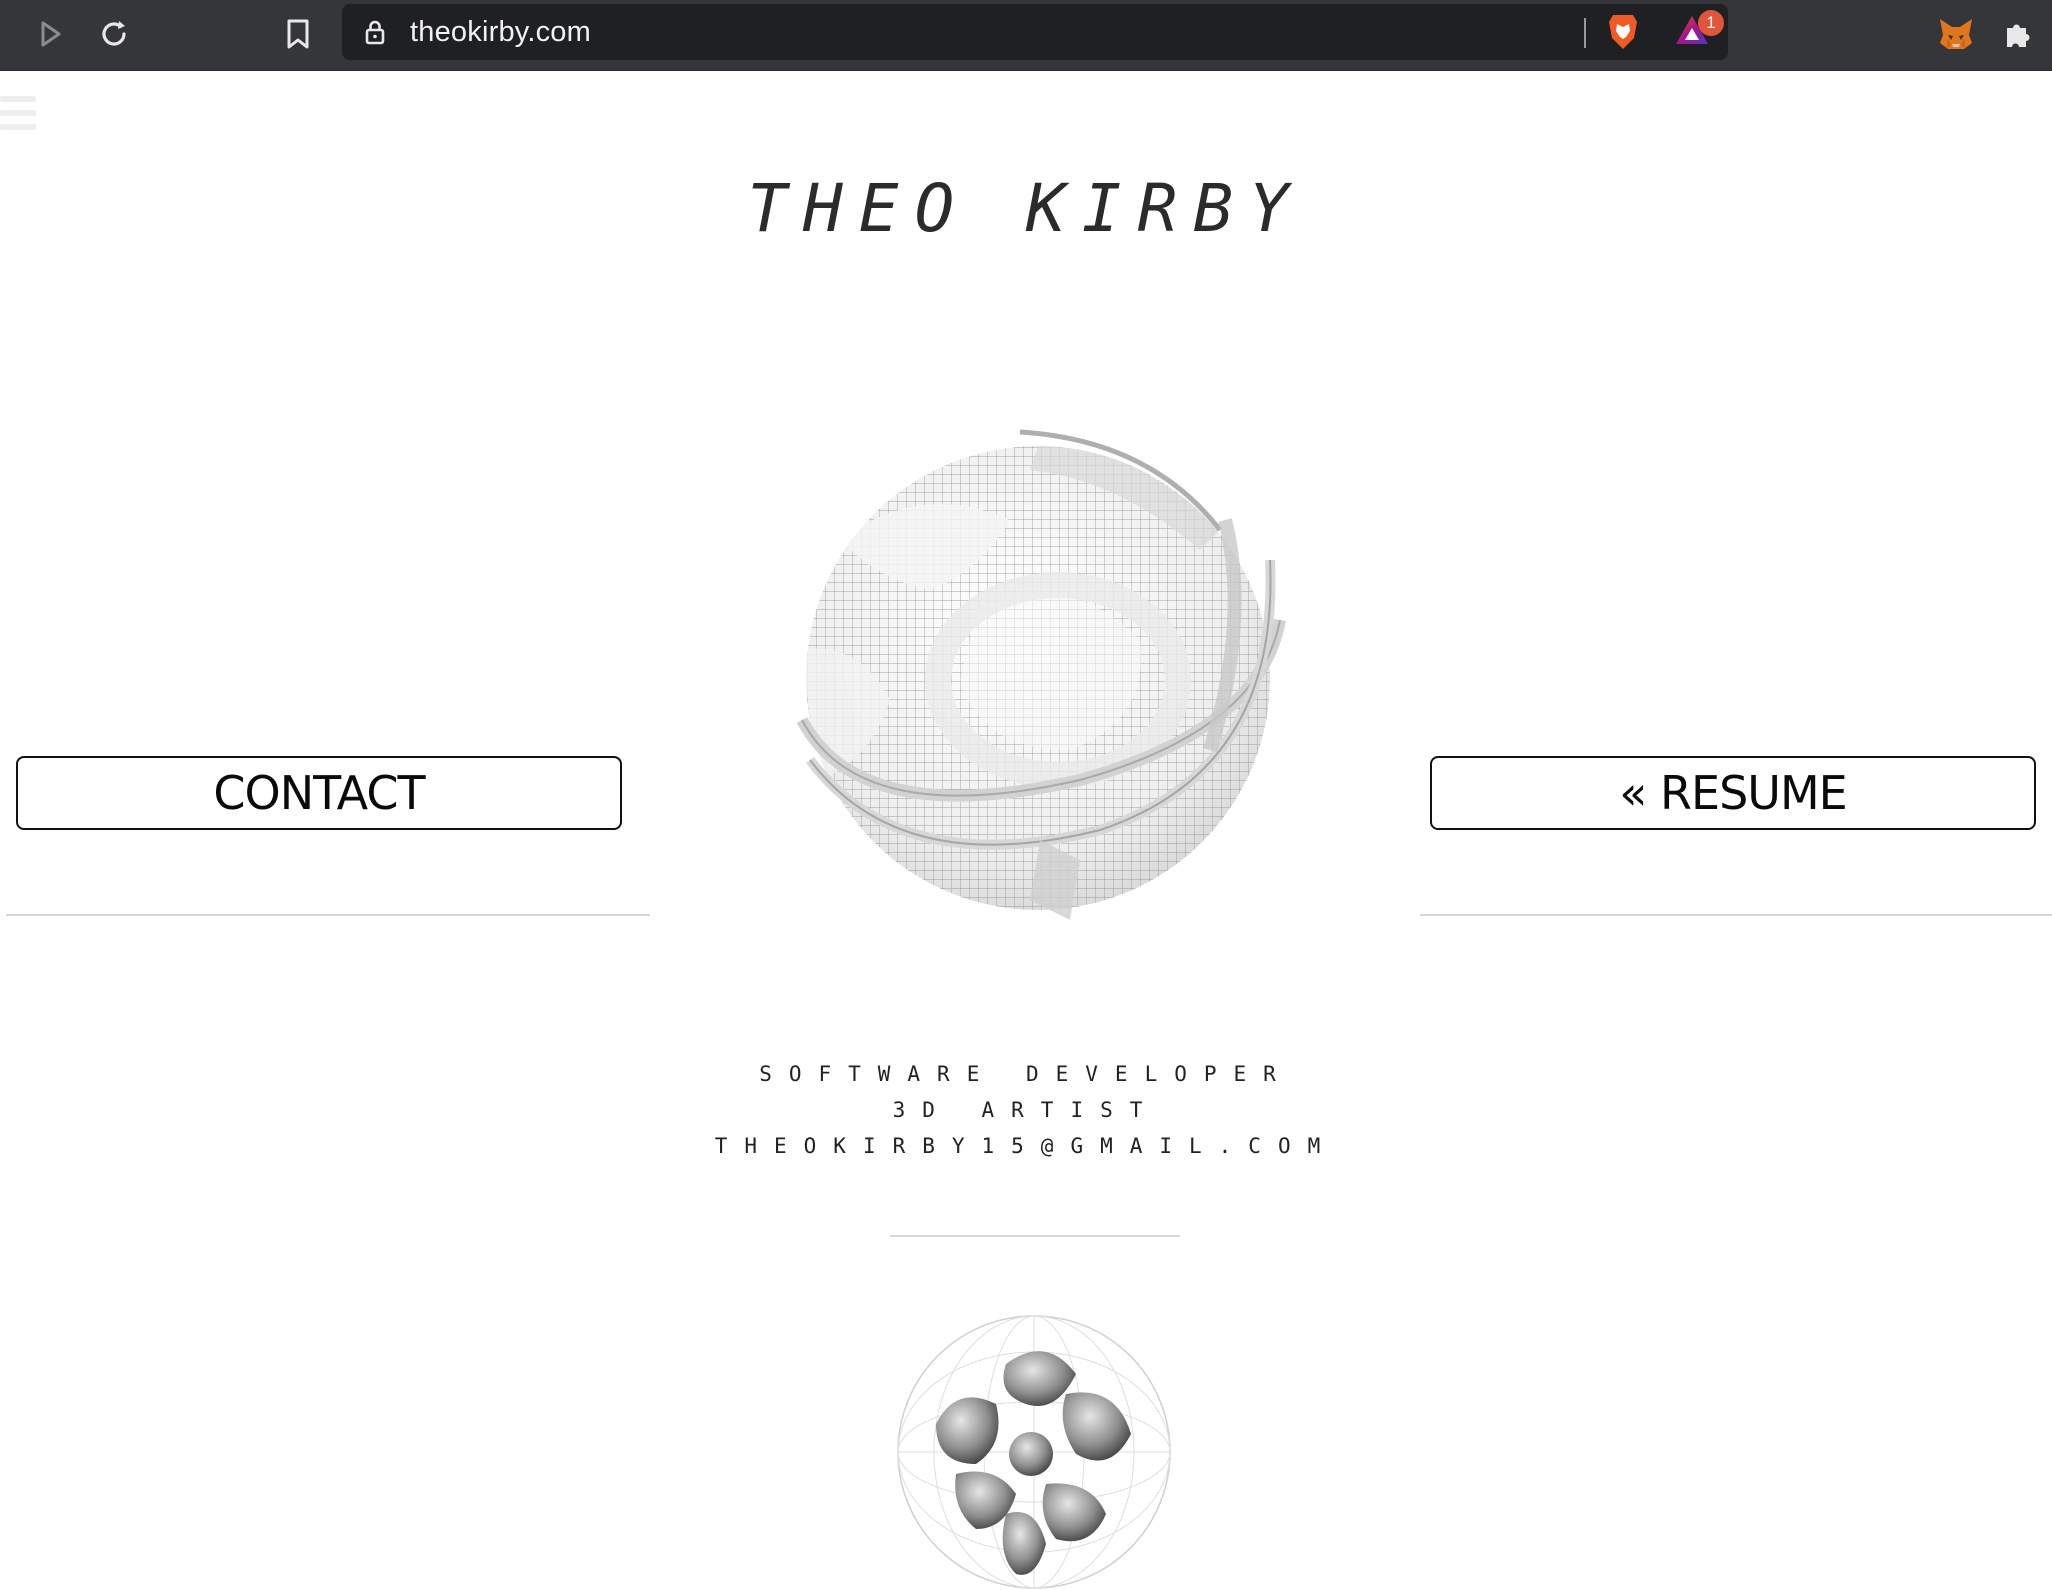 This screenshot has width=2052, height=1590. I want to click on address-bar: theokirby.com, so click(1035, 32).